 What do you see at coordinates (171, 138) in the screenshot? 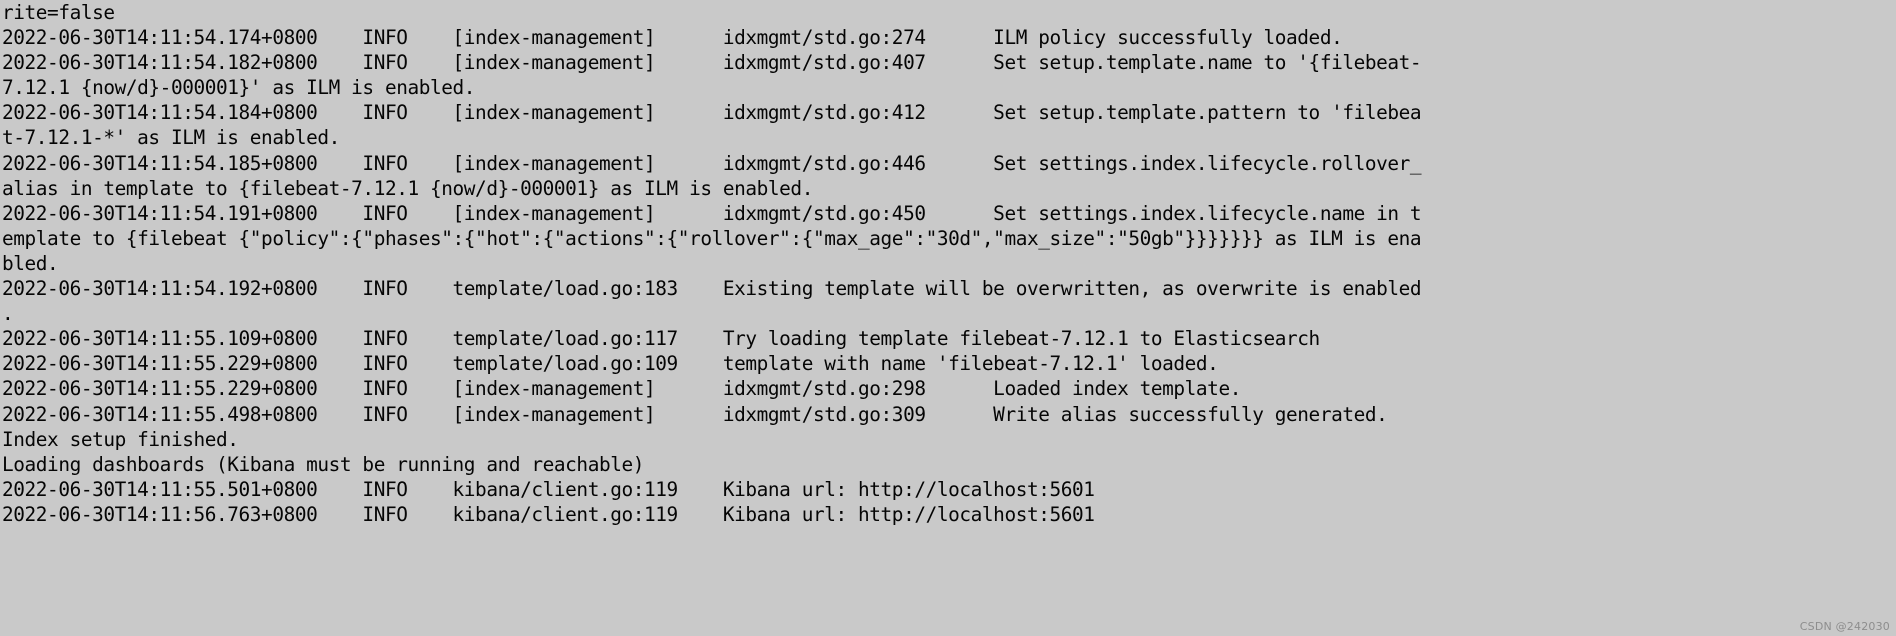
I see `log-line: t-7.12.1-*' as ILM is enabled.` at bounding box center [171, 138].